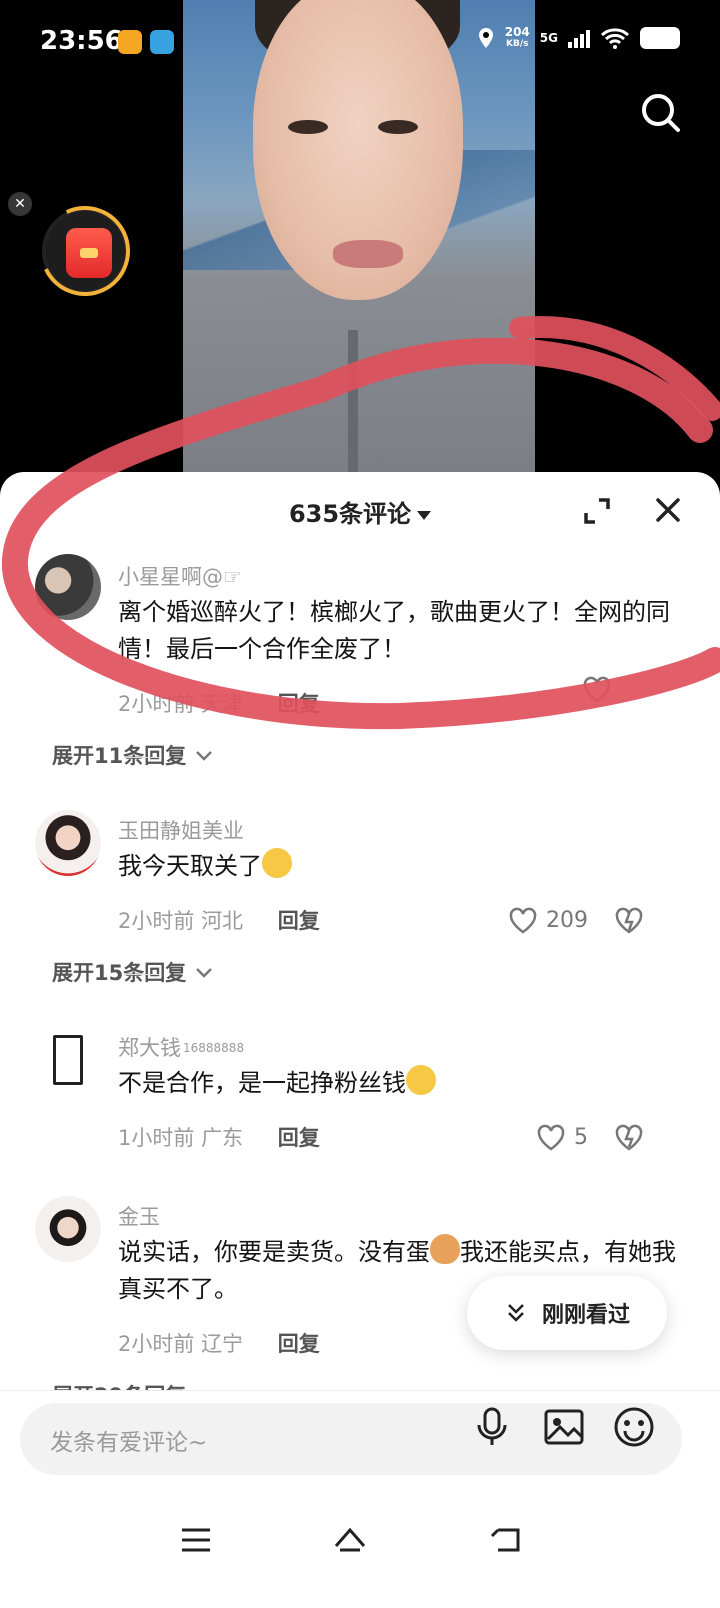 The height and width of the screenshot is (1608, 720). Describe the element at coordinates (156, 704) in the screenshot. I see `comment-time: 2小时前` at that location.